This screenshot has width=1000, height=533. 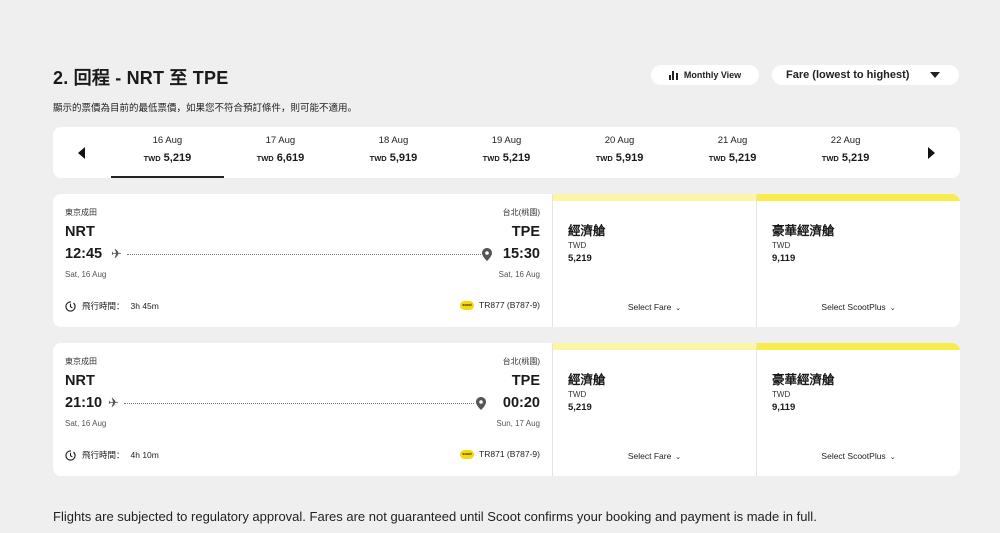 What do you see at coordinates (519, 274) in the screenshot?
I see `arrival-date: Sat, 16 Aug` at bounding box center [519, 274].